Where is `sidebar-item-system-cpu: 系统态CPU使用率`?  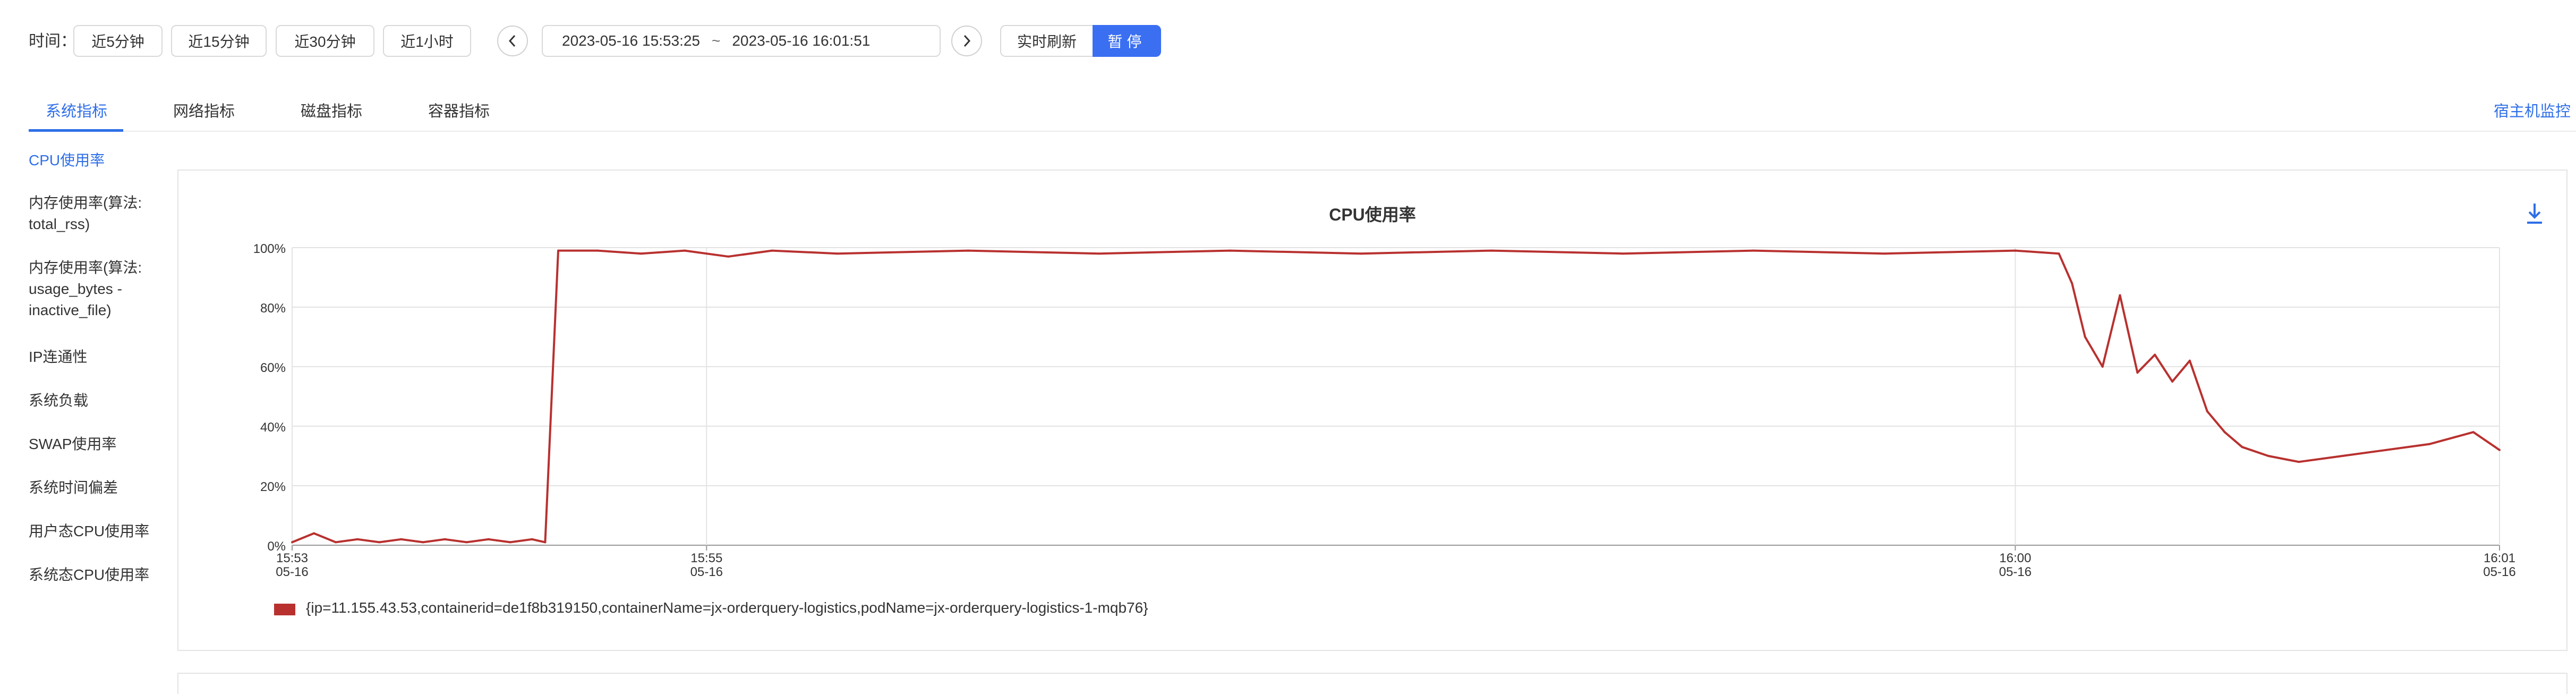
sidebar-item-system-cpu: 系统态CPU使用率 is located at coordinates (89, 575).